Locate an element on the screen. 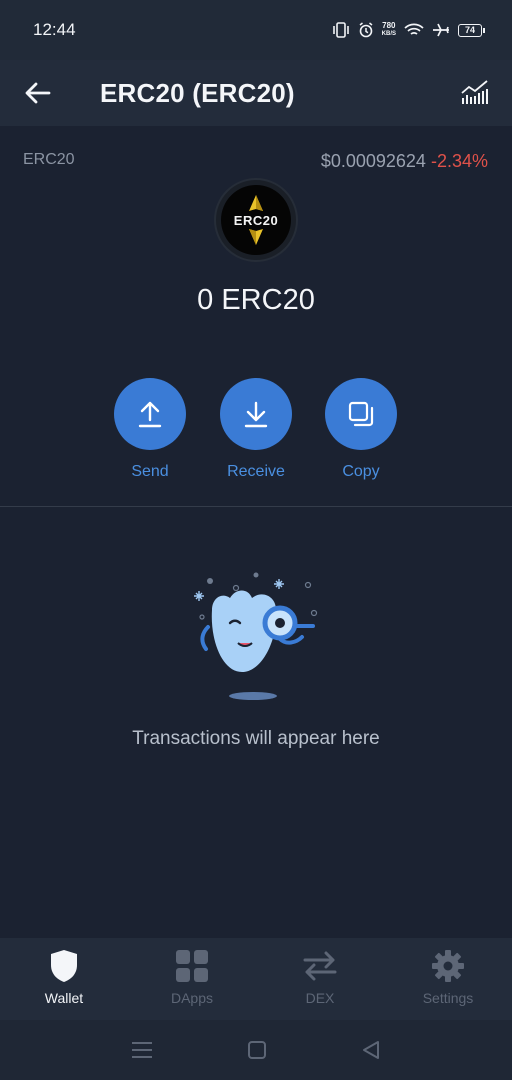  status-icons: 780 KB/S 74 is located at coordinates (408, 29).